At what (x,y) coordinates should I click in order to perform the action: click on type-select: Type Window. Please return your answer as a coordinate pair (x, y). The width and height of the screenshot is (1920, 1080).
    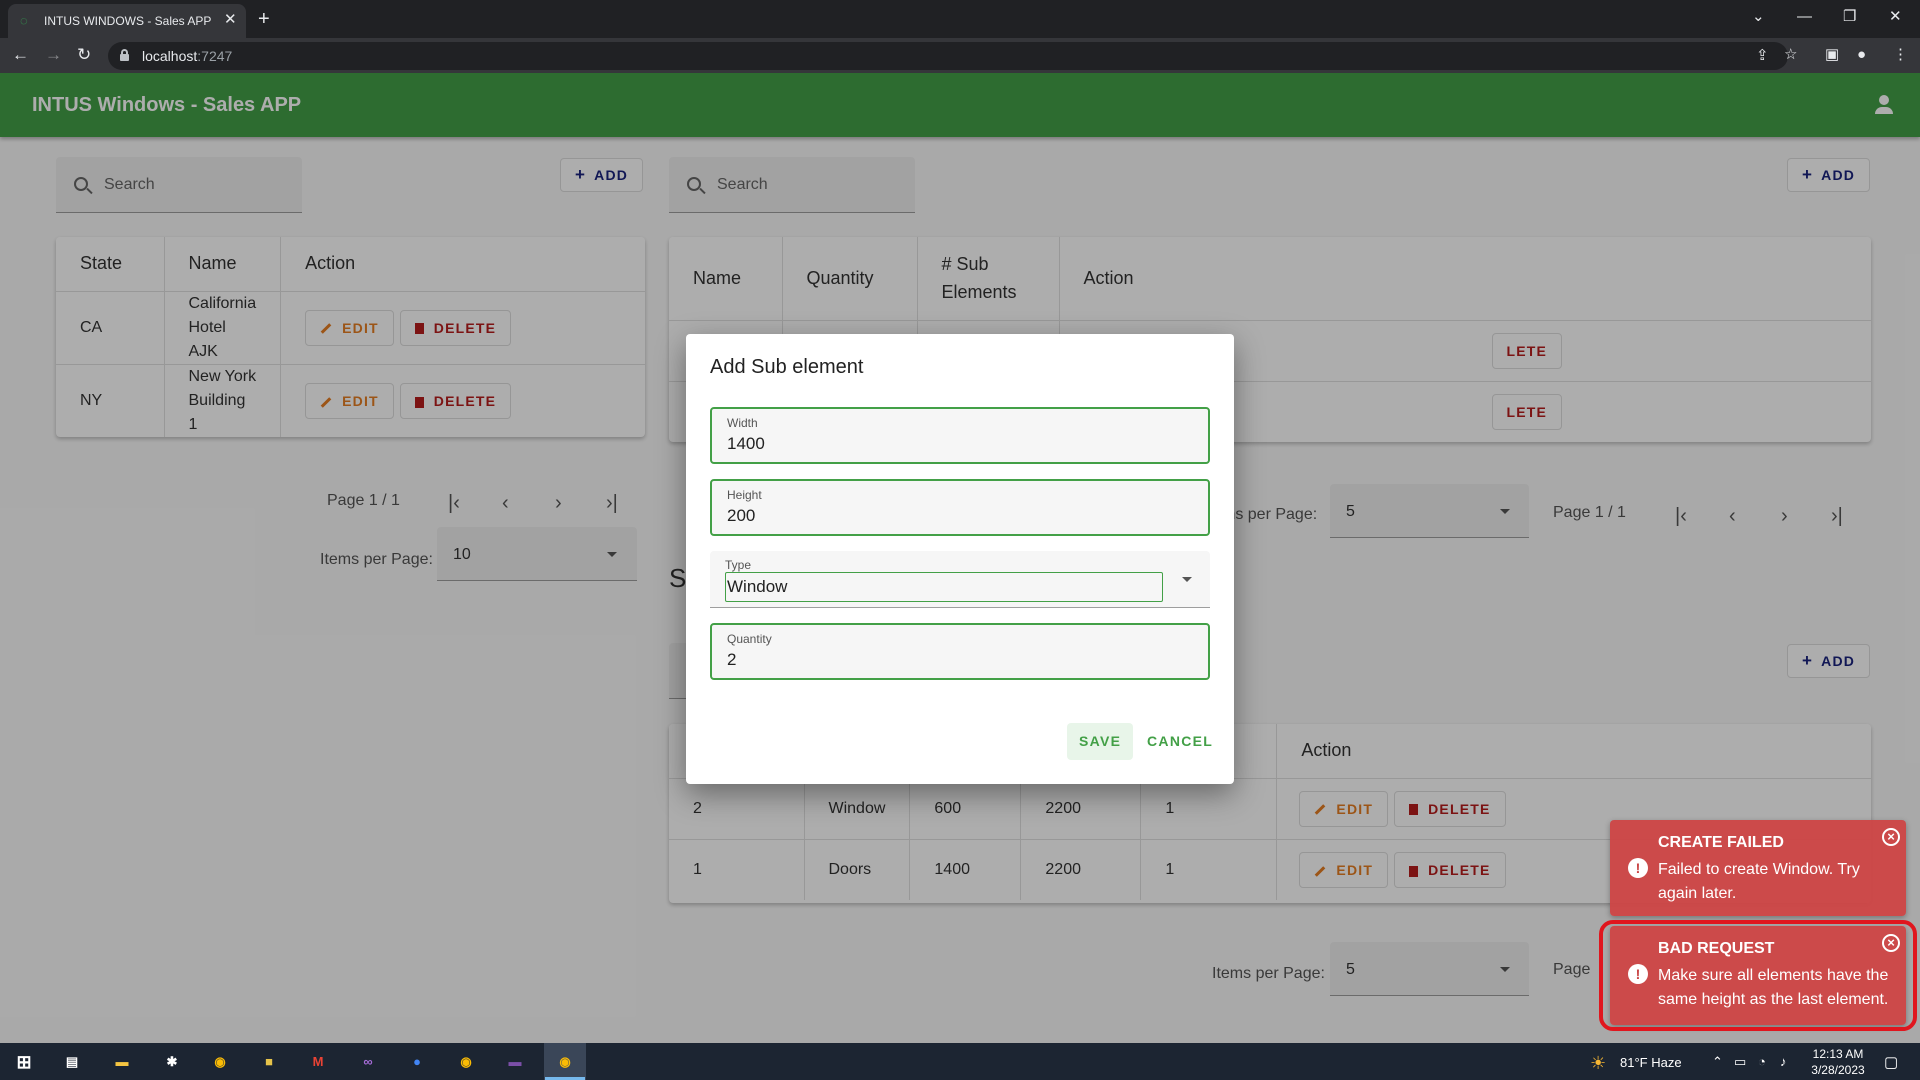
    Looking at the image, I should click on (960, 579).